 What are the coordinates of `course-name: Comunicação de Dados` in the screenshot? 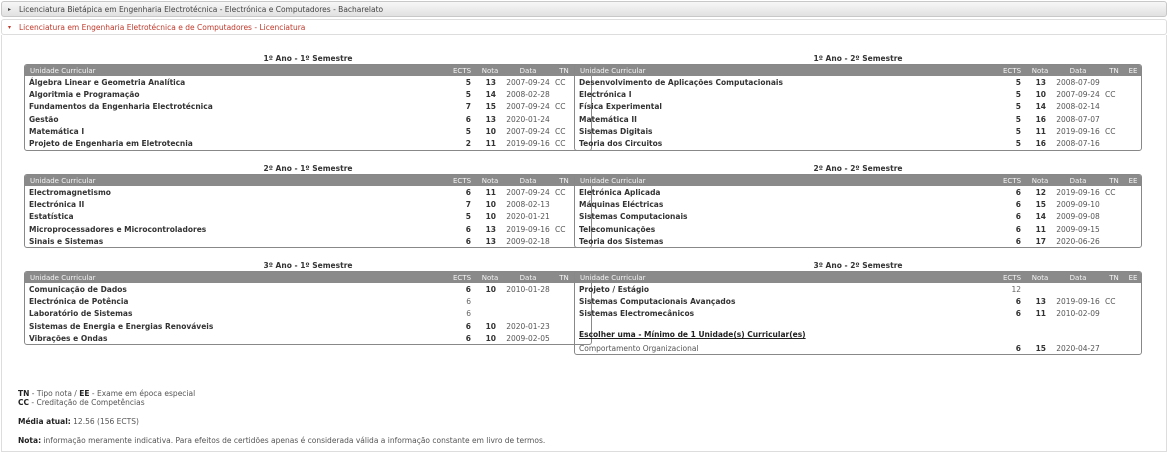 It's located at (78, 289).